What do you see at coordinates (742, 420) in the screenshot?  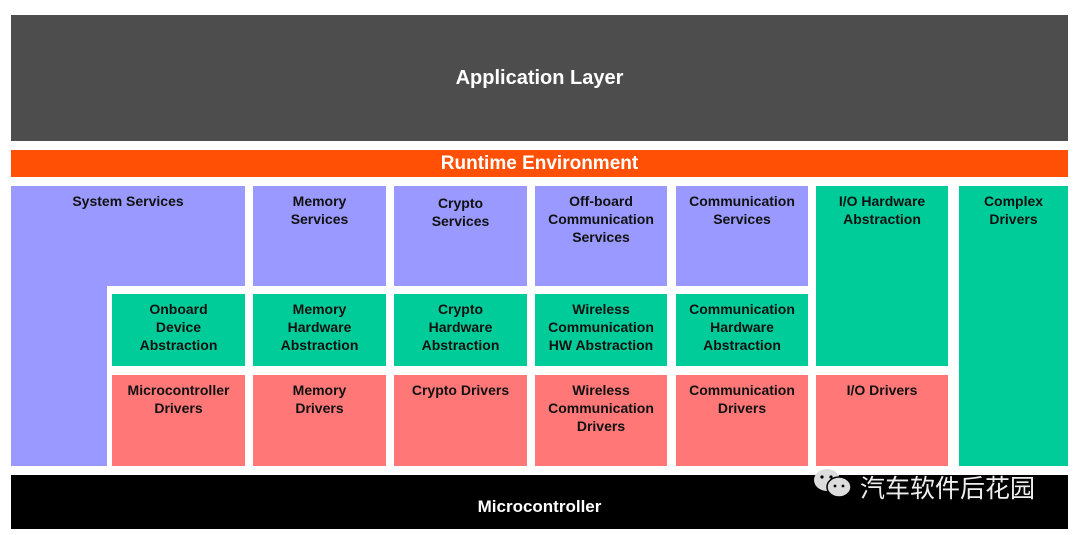 I see `communication-drivers: Communication Drivers` at bounding box center [742, 420].